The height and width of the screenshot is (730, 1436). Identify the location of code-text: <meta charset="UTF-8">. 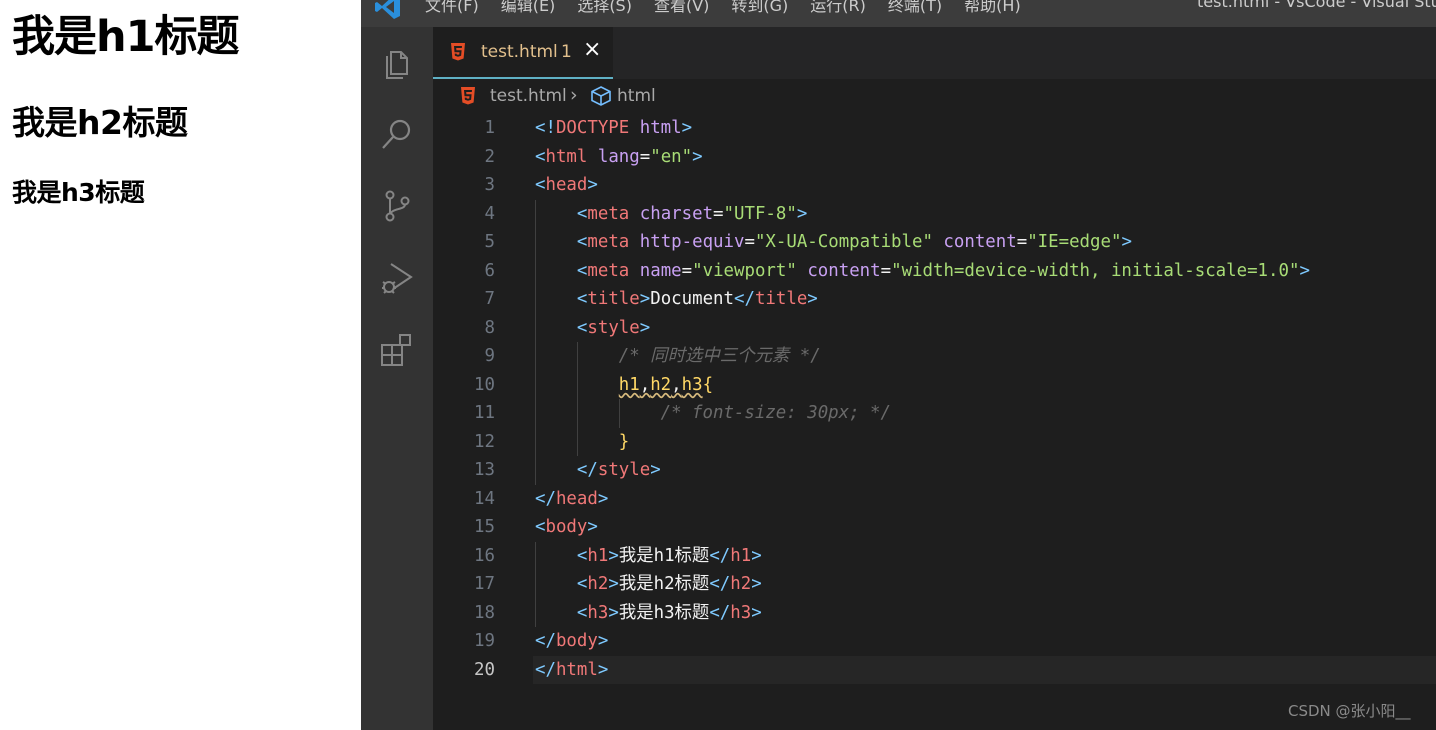
(692, 213).